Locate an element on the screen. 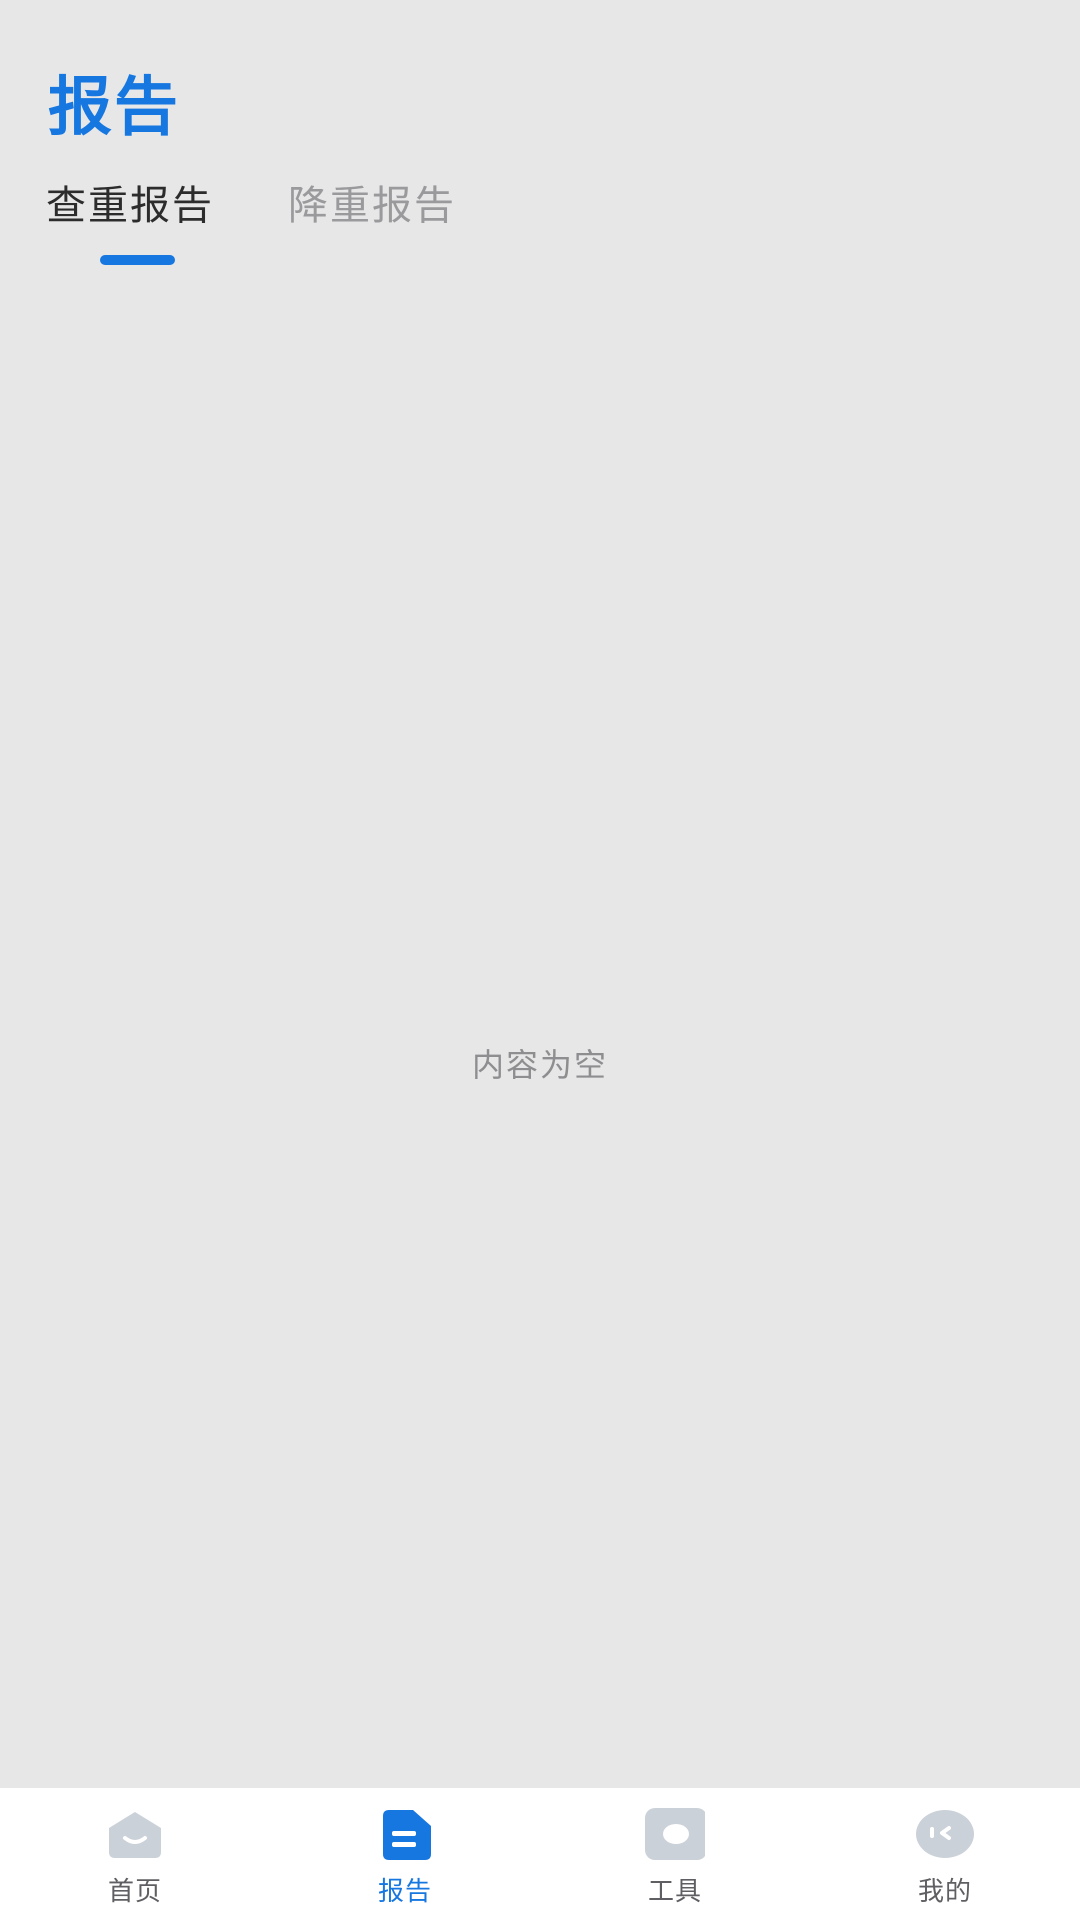 The image size is (1080, 1920). page-title: 报告 is located at coordinates (114, 108).